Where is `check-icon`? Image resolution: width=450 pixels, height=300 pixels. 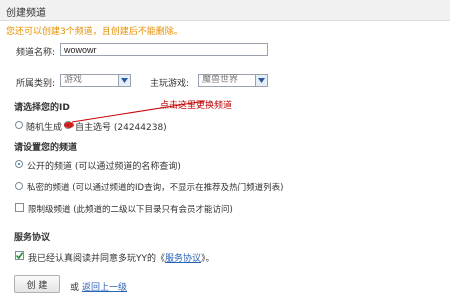 check-icon is located at coordinates (19, 255).